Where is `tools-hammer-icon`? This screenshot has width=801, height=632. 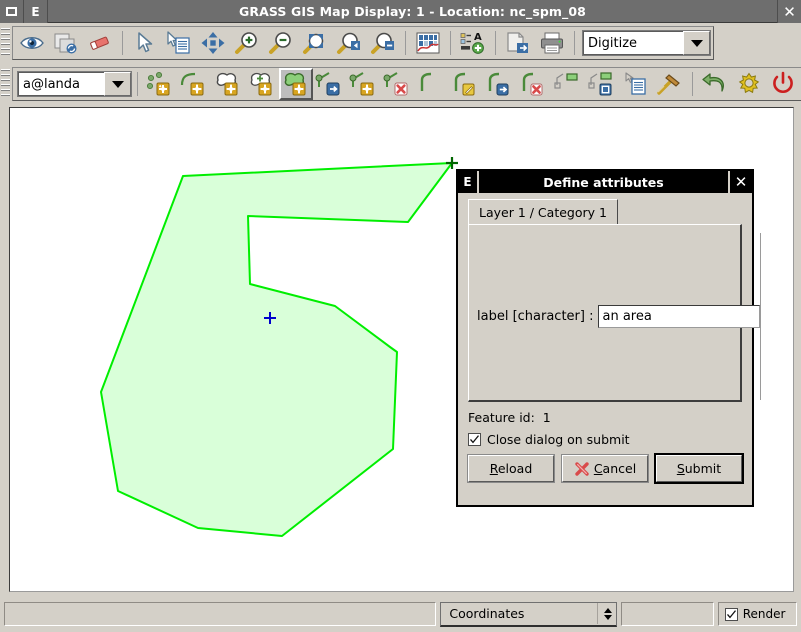
tools-hammer-icon is located at coordinates (668, 84).